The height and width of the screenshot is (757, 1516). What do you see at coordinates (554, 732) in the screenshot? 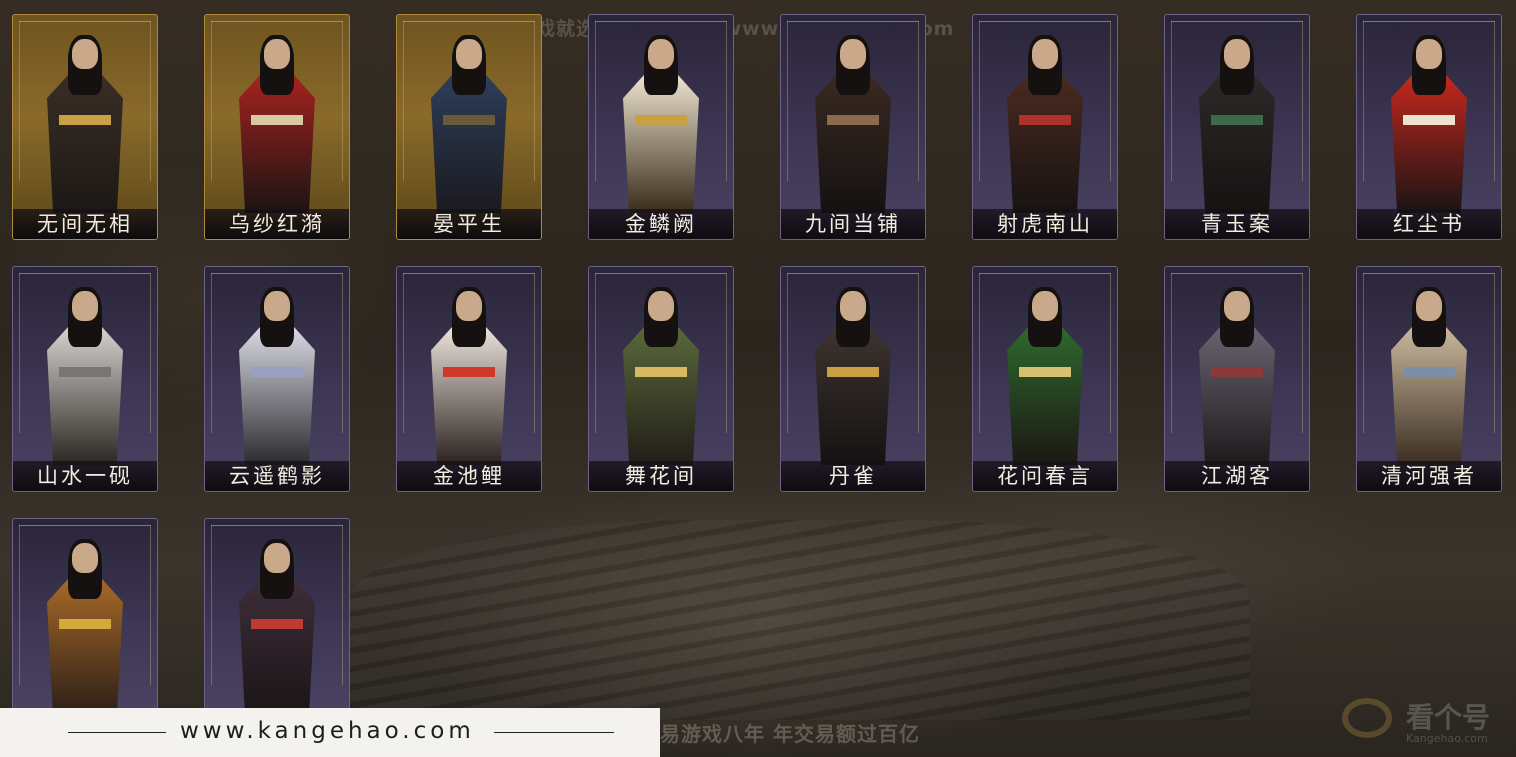
I see `footer-divider-right` at bounding box center [554, 732].